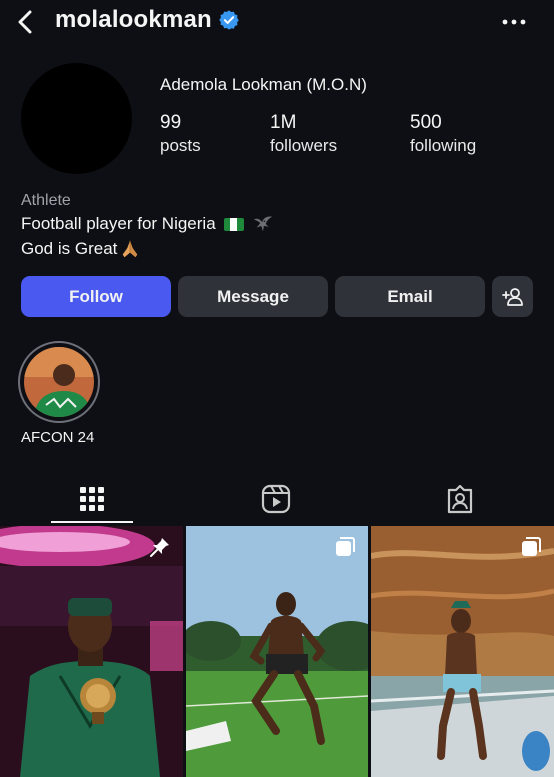  I want to click on bio-line-2-text: God is Great, so click(69, 248).